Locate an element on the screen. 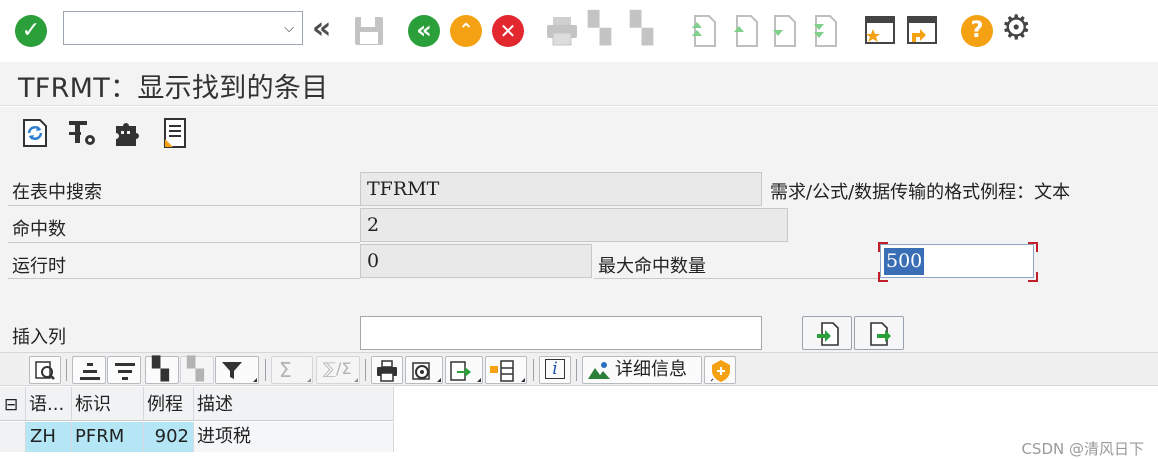 The height and width of the screenshot is (459, 1158). refresh-icon is located at coordinates (35, 133).